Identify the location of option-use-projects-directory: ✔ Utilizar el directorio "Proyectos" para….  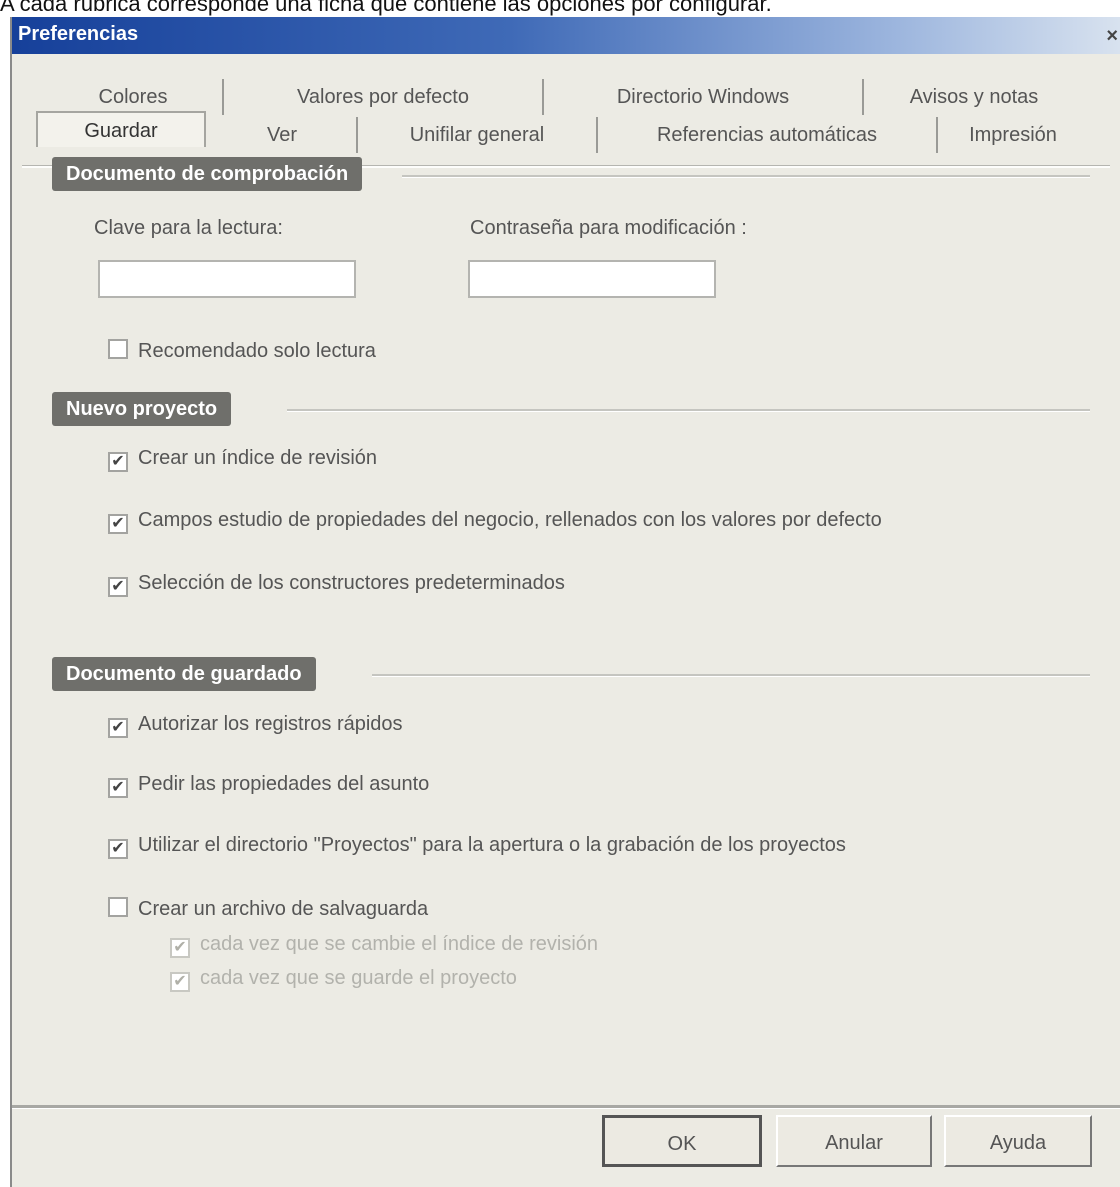
(477, 846).